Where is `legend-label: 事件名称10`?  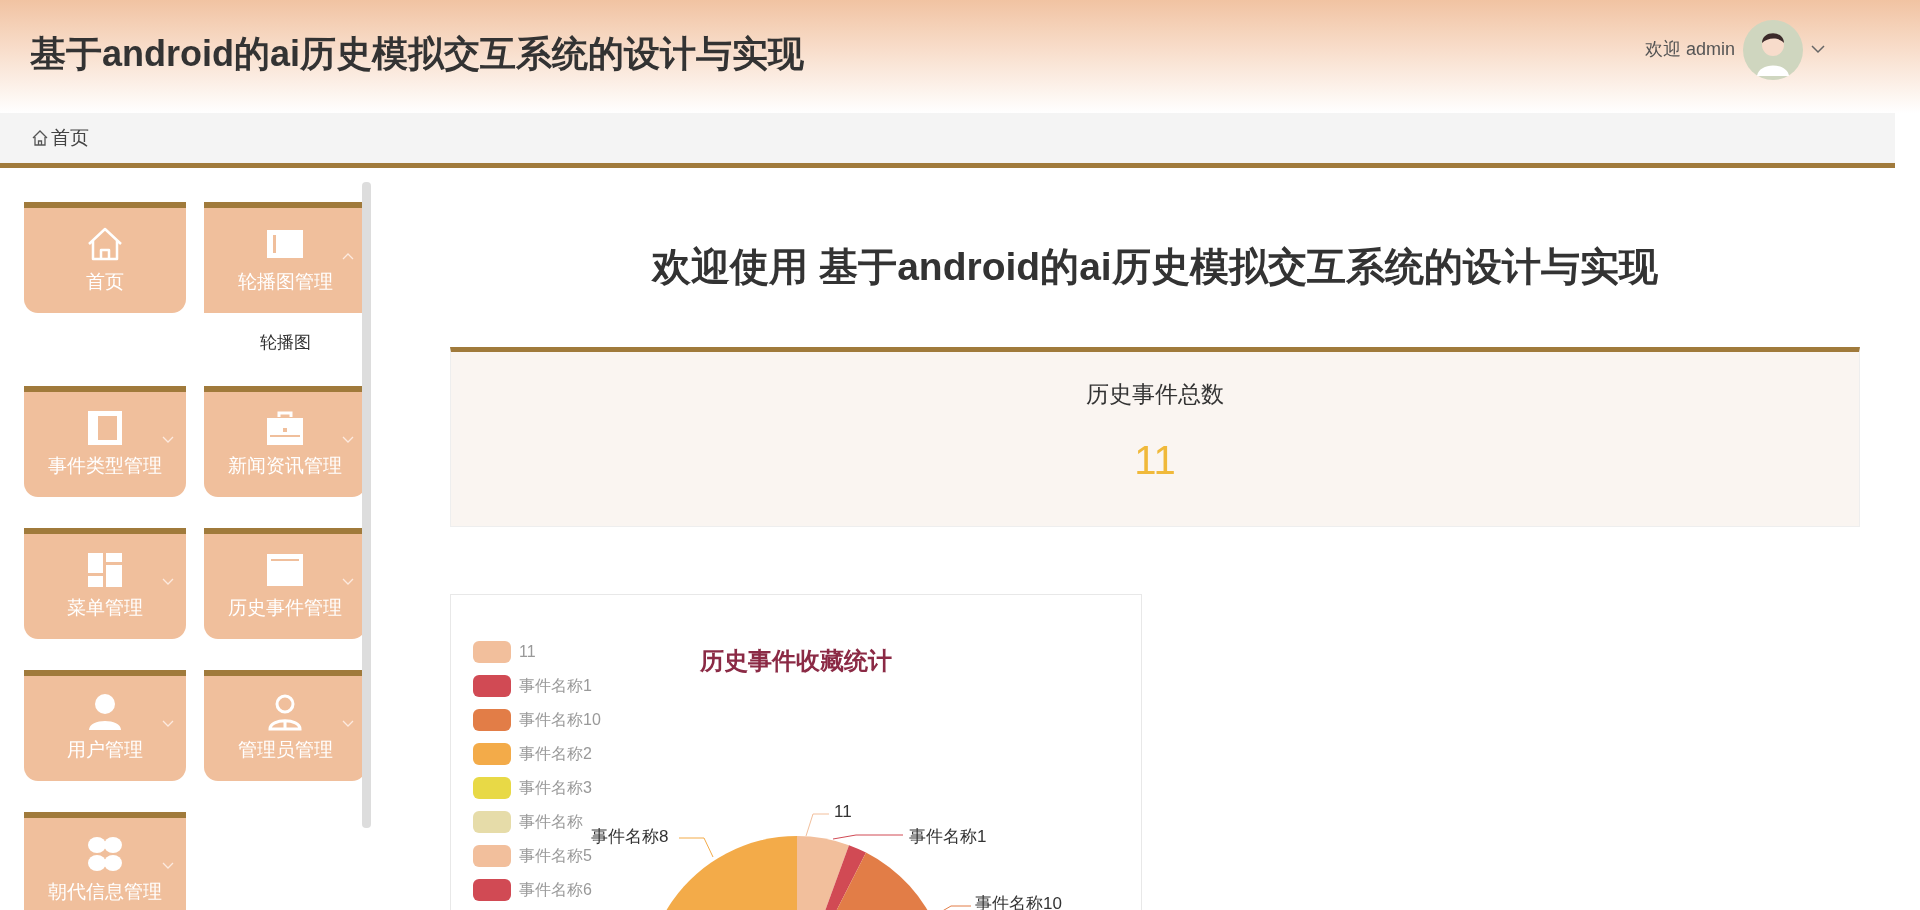 legend-label: 事件名称10 is located at coordinates (560, 720).